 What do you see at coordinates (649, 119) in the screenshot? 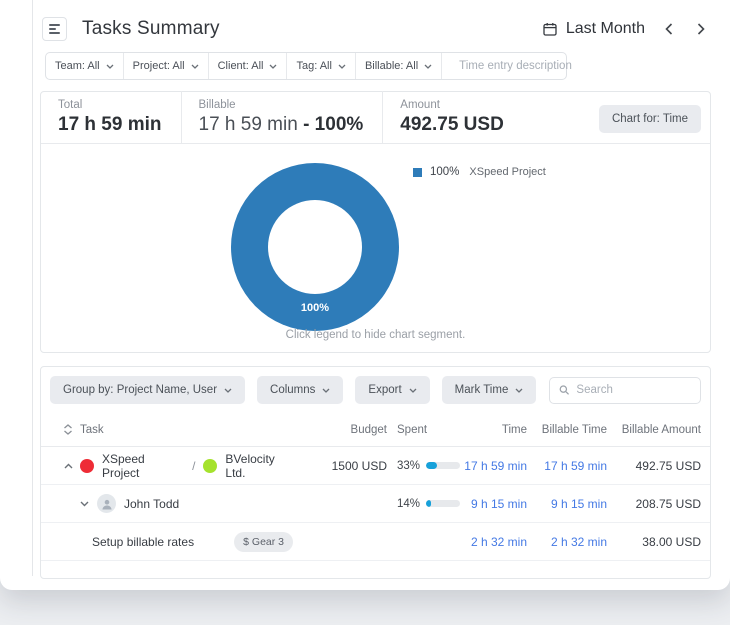
I see `chart-for-button: Chart for: Time` at bounding box center [649, 119].